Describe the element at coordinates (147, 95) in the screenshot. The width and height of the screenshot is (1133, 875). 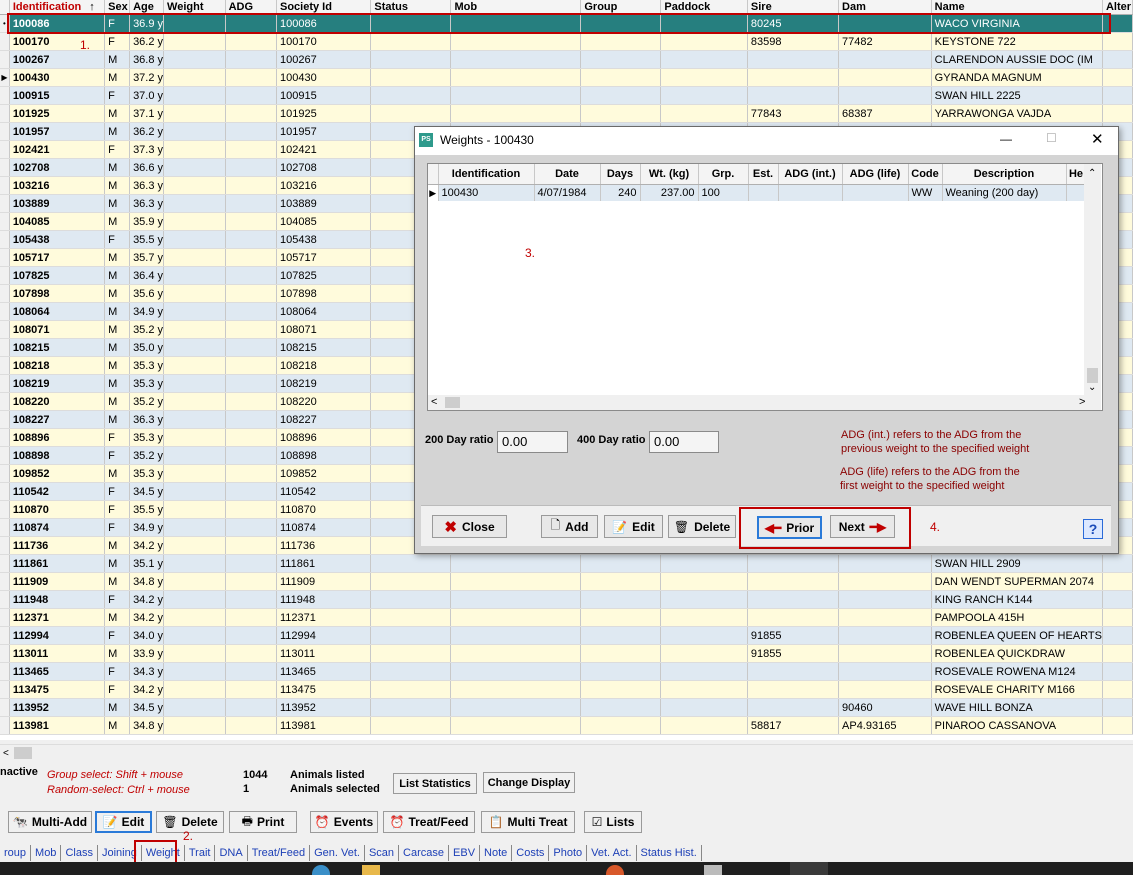
I see `cell-age: 37.0 y` at that location.